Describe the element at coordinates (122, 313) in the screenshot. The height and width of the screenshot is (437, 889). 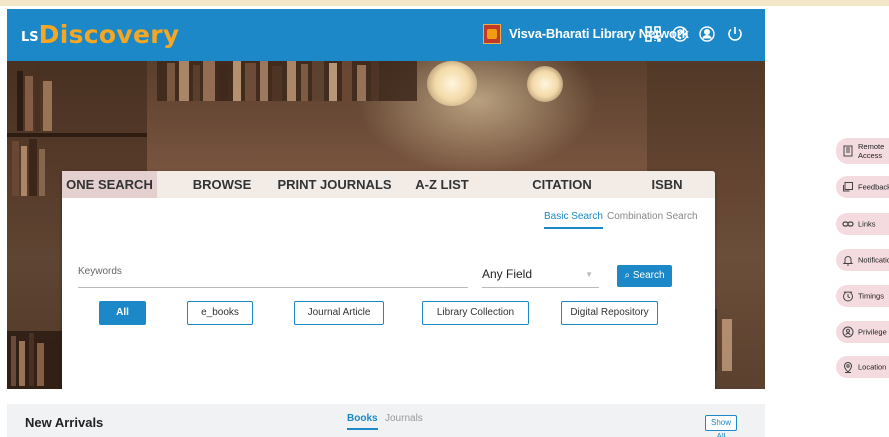
I see `filter-all: All` at that location.